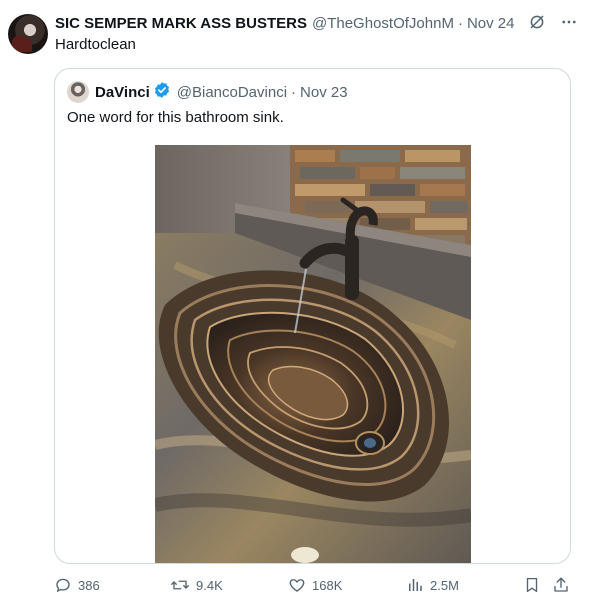 Image resolution: width=592 pixels, height=605 pixels. Describe the element at coordinates (444, 585) in the screenshot. I see `views-count: 2.5M` at that location.